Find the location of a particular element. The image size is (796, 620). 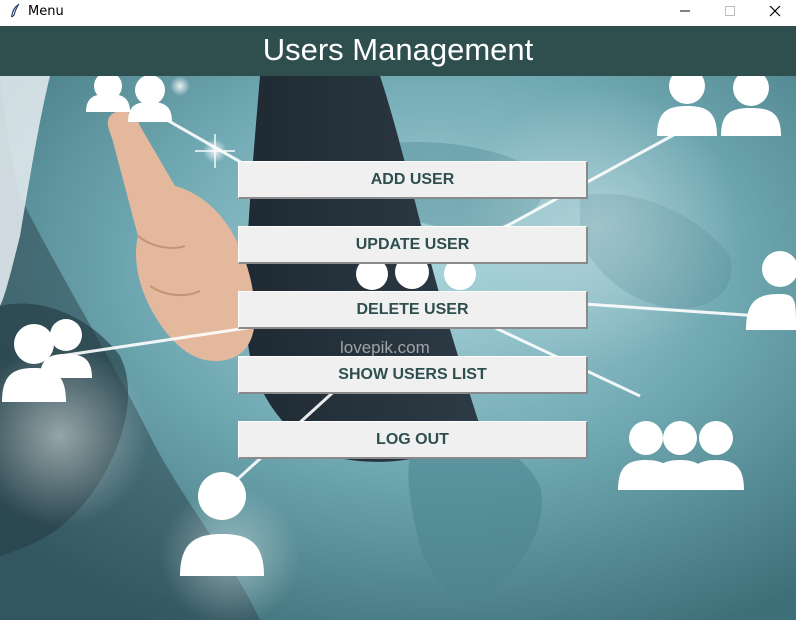

delete-user-button: DELETE USER is located at coordinates (413, 310).